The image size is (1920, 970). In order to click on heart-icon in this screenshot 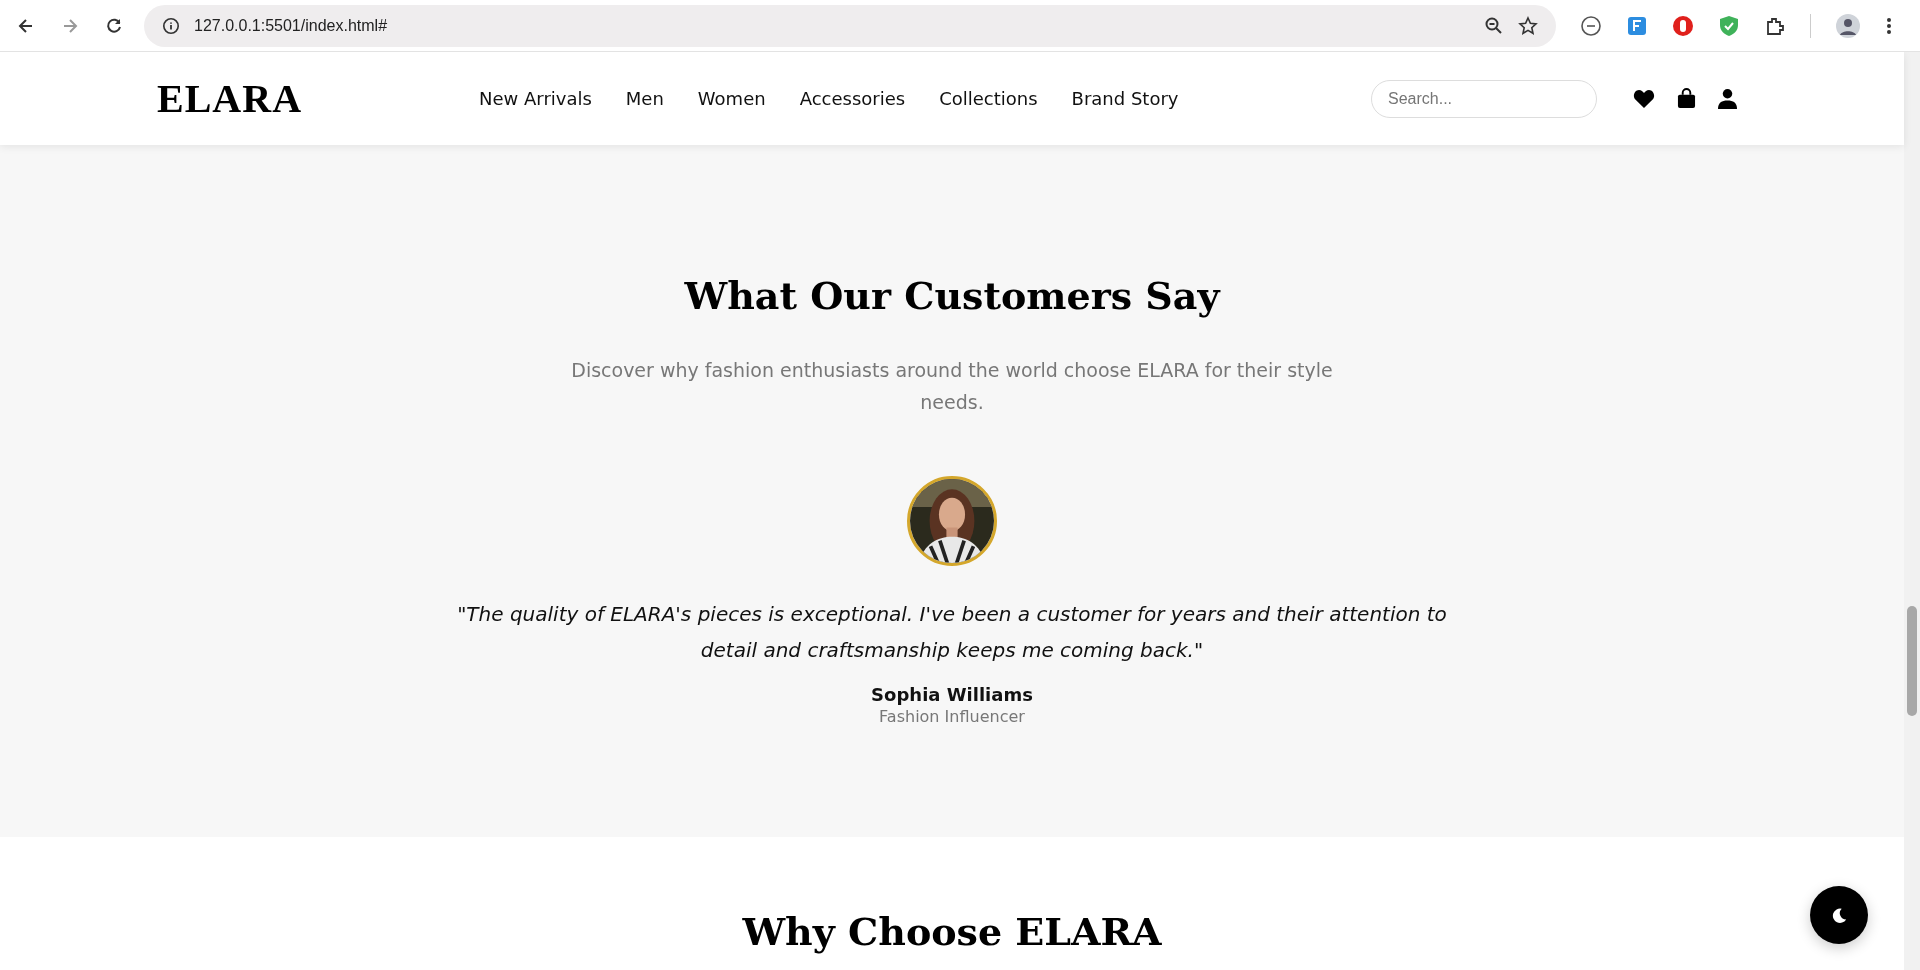, I will do `click(1644, 98)`.